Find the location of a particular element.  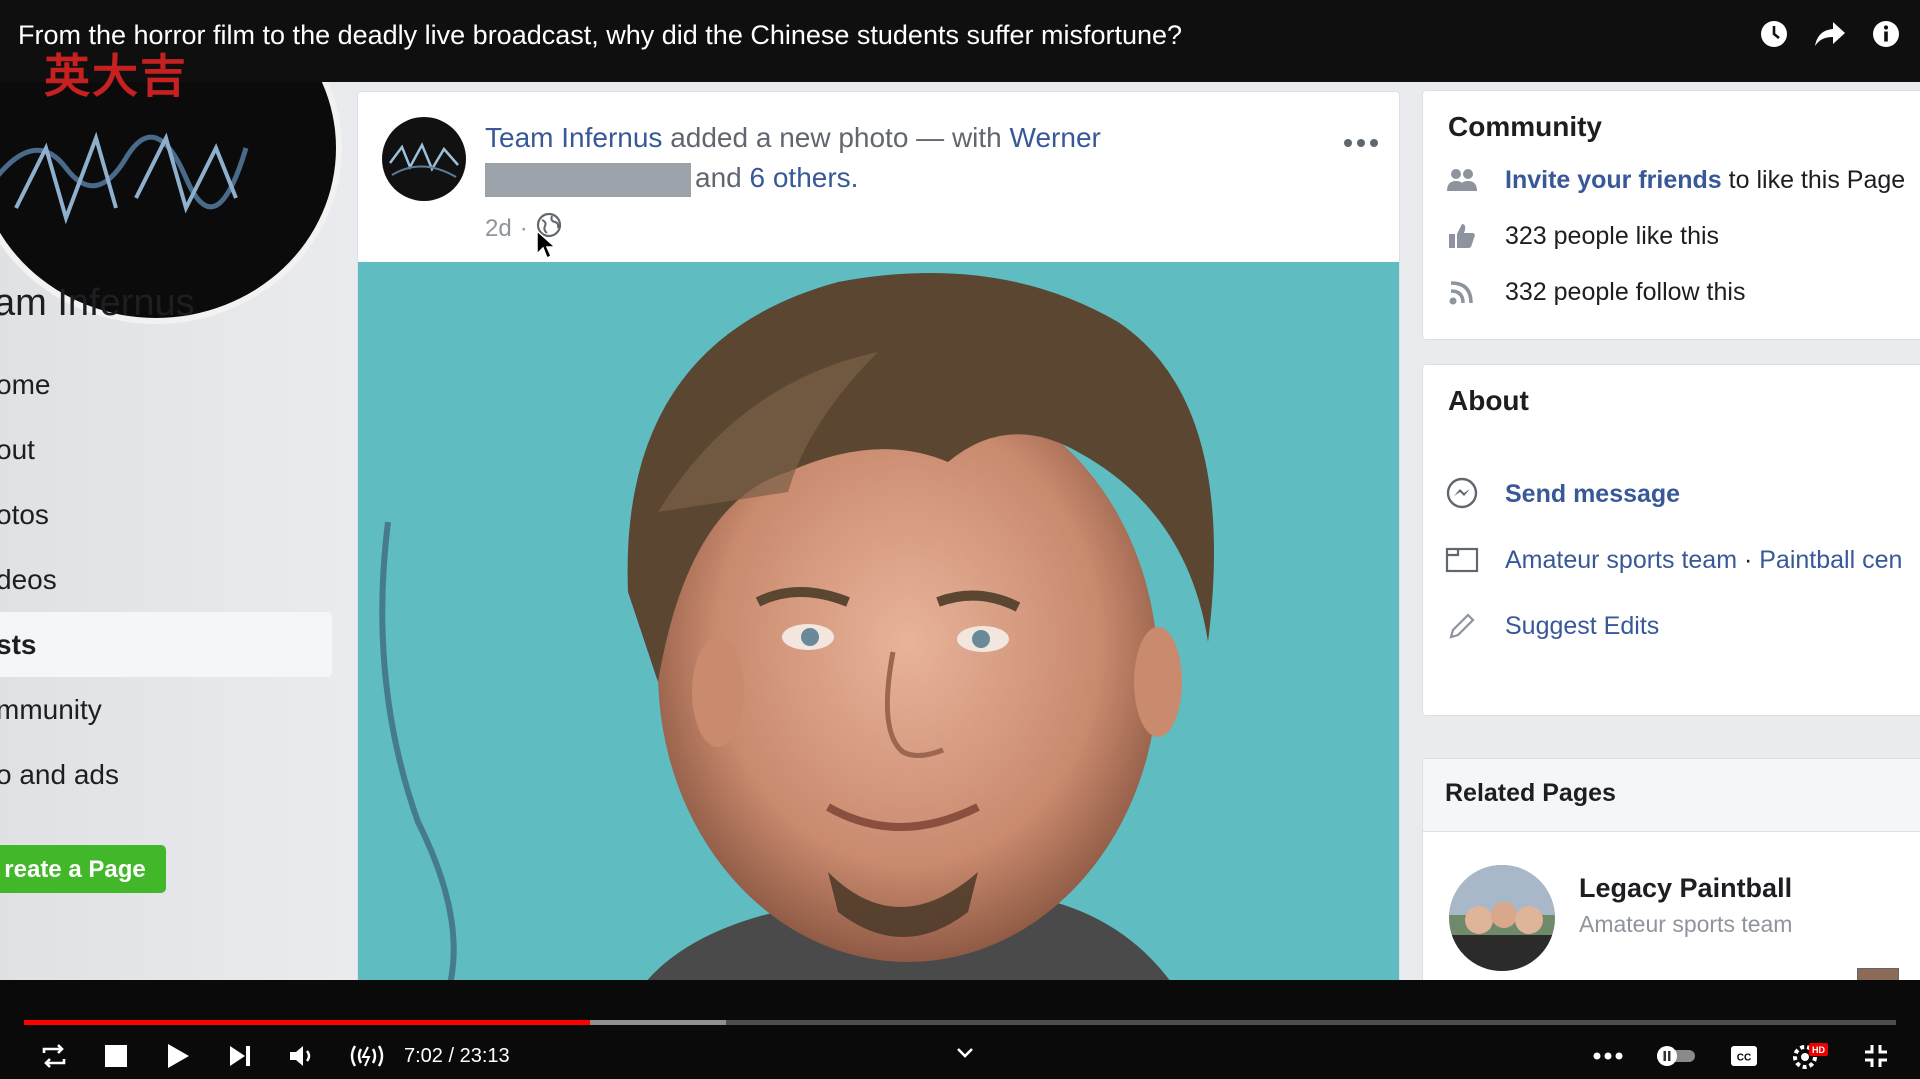

category-row: Amateur sports team · Paintball cen is located at coordinates (1673, 560).